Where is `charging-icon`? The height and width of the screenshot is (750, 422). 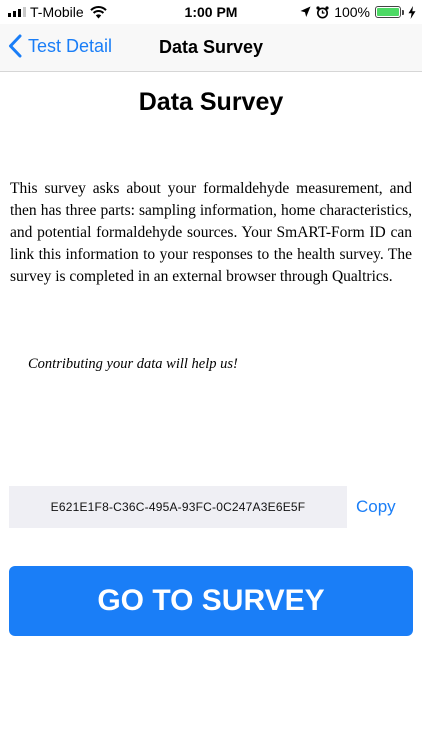
charging-icon is located at coordinates (412, 12).